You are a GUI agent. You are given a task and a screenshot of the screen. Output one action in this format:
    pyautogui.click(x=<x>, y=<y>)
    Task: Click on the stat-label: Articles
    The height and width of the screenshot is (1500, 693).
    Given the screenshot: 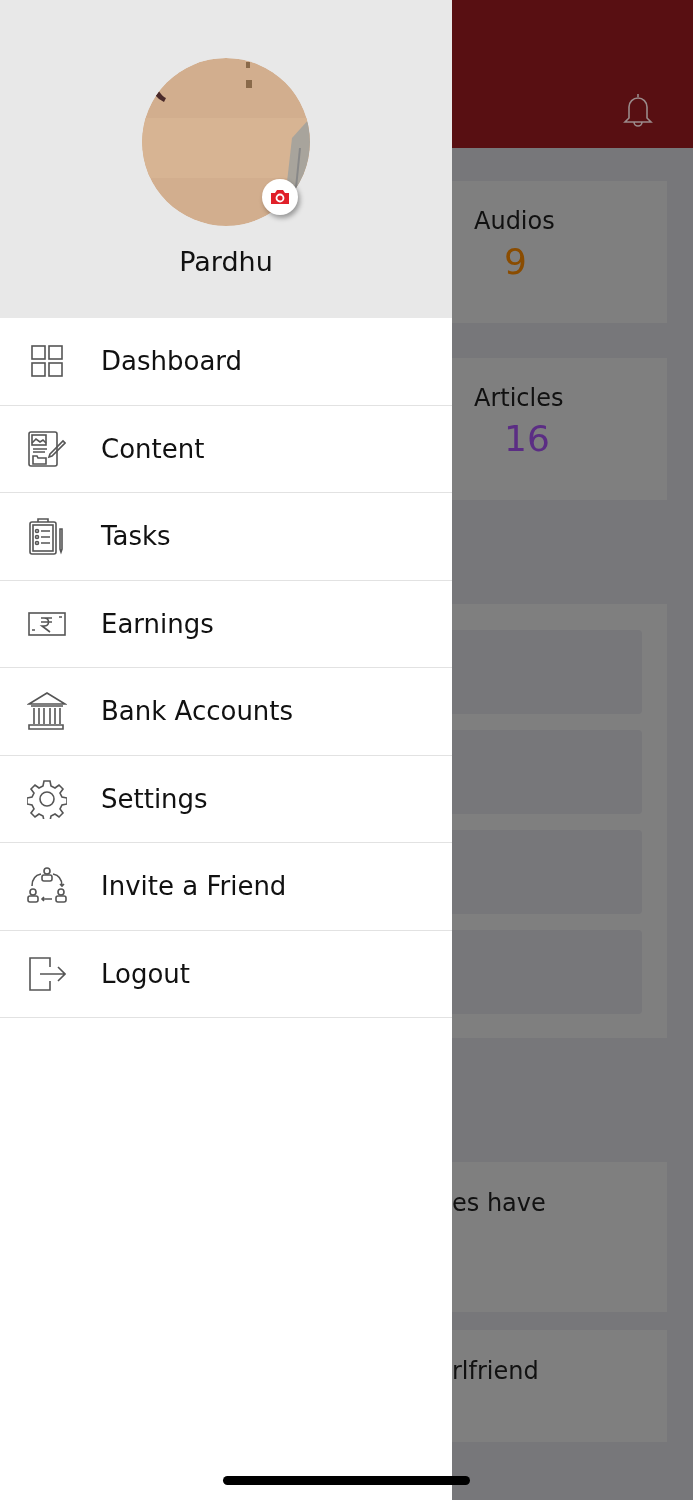 What is the action you would take?
    pyautogui.click(x=519, y=398)
    